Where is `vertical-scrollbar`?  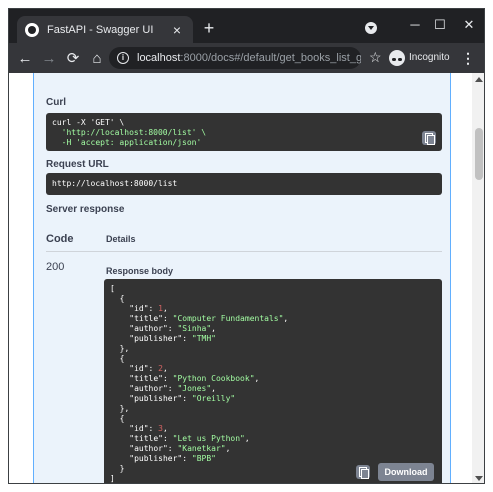
vertical-scrollbar is located at coordinates (478, 278).